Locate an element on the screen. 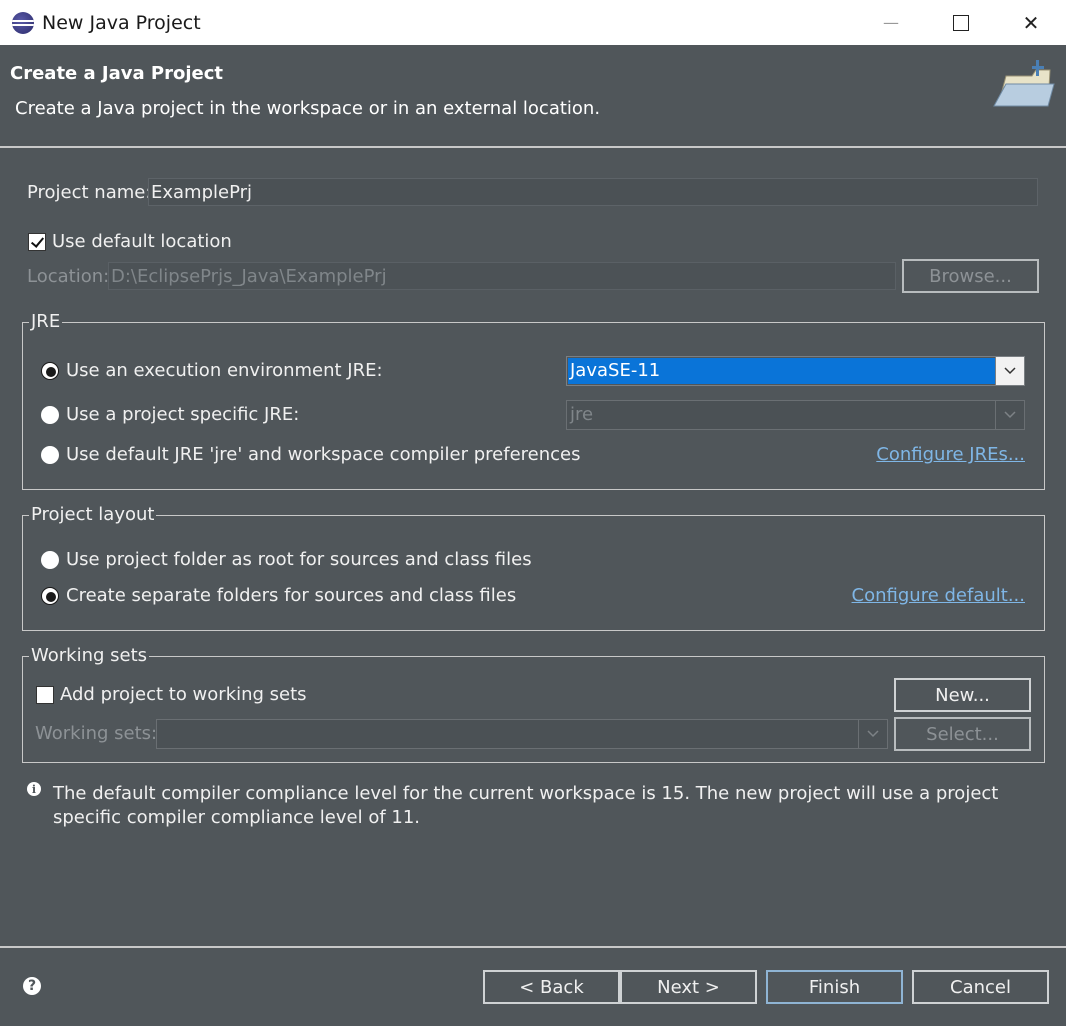 The image size is (1066, 1026). project-name-label: Project name: is located at coordinates (89, 192).